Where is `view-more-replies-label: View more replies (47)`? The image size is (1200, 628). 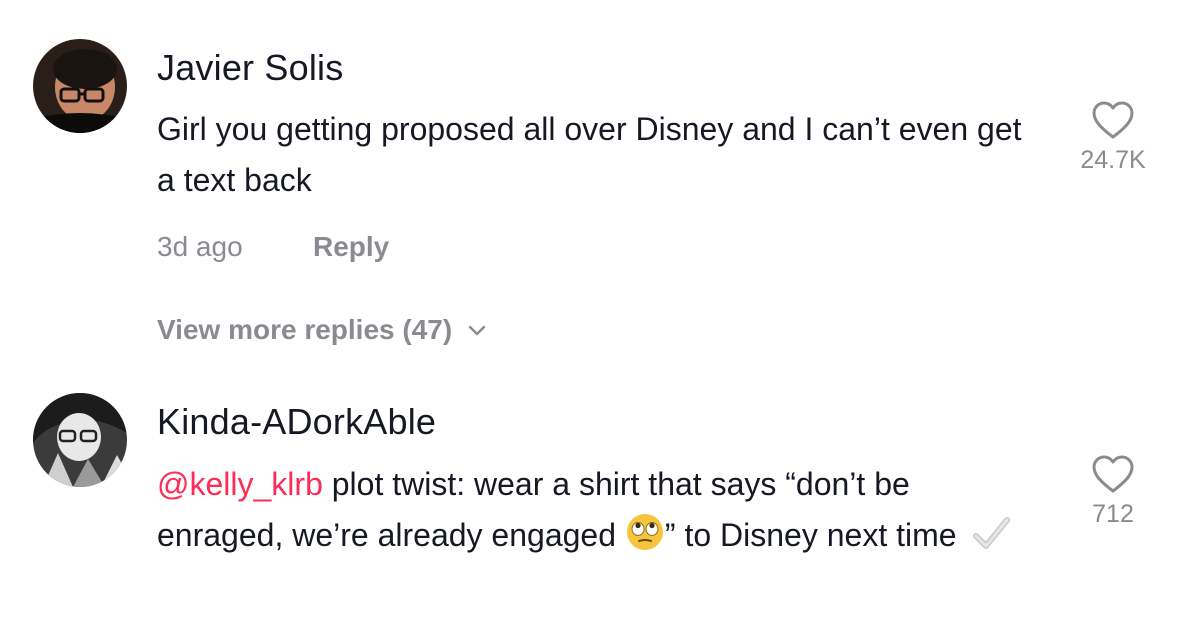
view-more-replies-label: View more replies (47) is located at coordinates (305, 329).